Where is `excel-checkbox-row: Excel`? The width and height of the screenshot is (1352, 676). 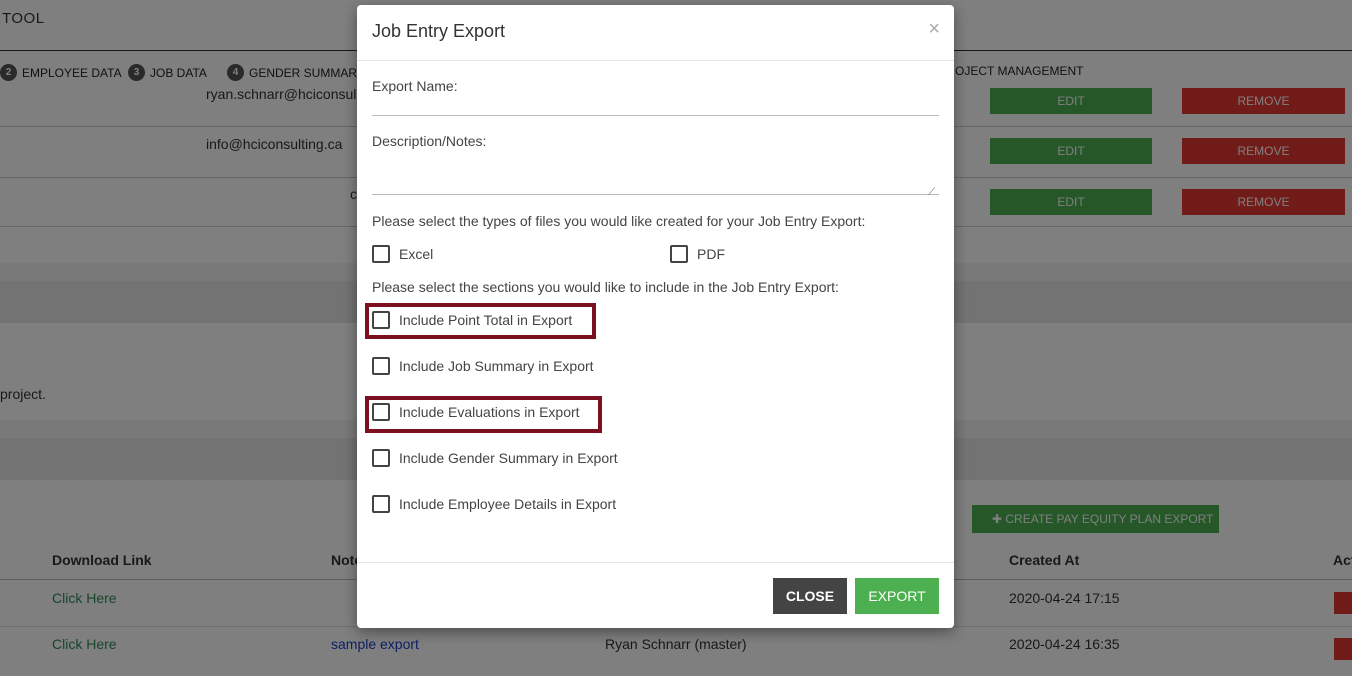
excel-checkbox-row: Excel is located at coordinates (402, 254).